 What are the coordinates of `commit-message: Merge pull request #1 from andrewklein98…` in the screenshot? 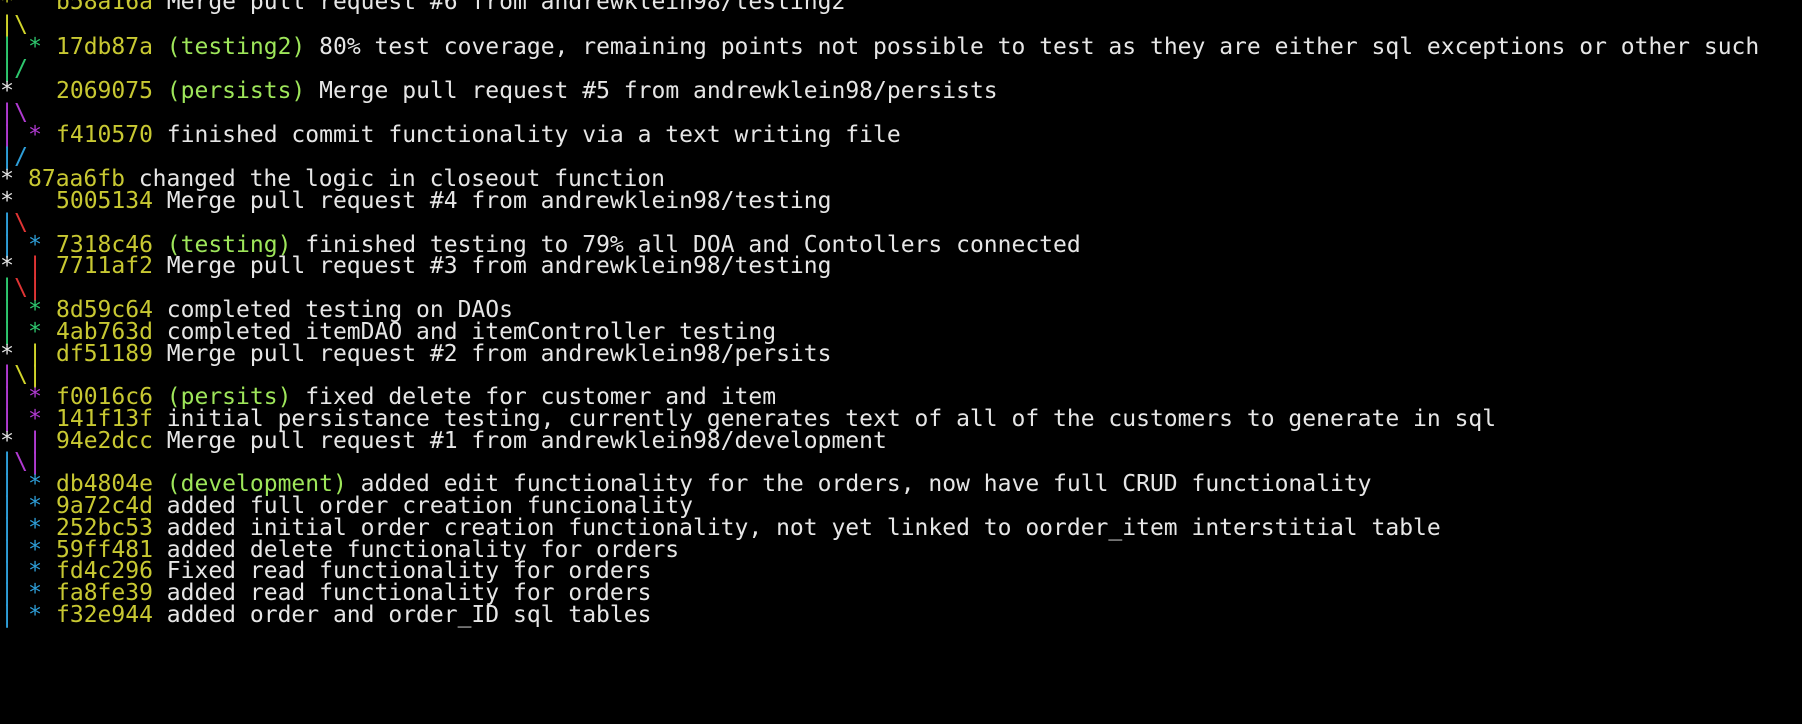 It's located at (526, 441).